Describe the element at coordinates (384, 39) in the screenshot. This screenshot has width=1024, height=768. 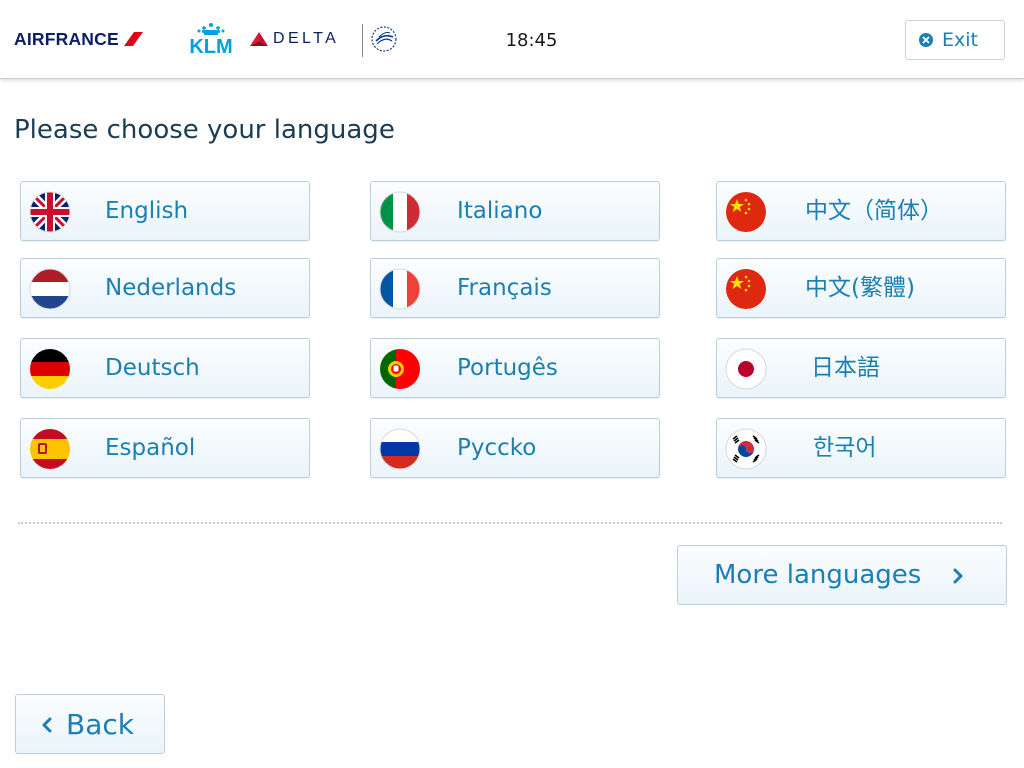
I see `skyteam-icon` at that location.